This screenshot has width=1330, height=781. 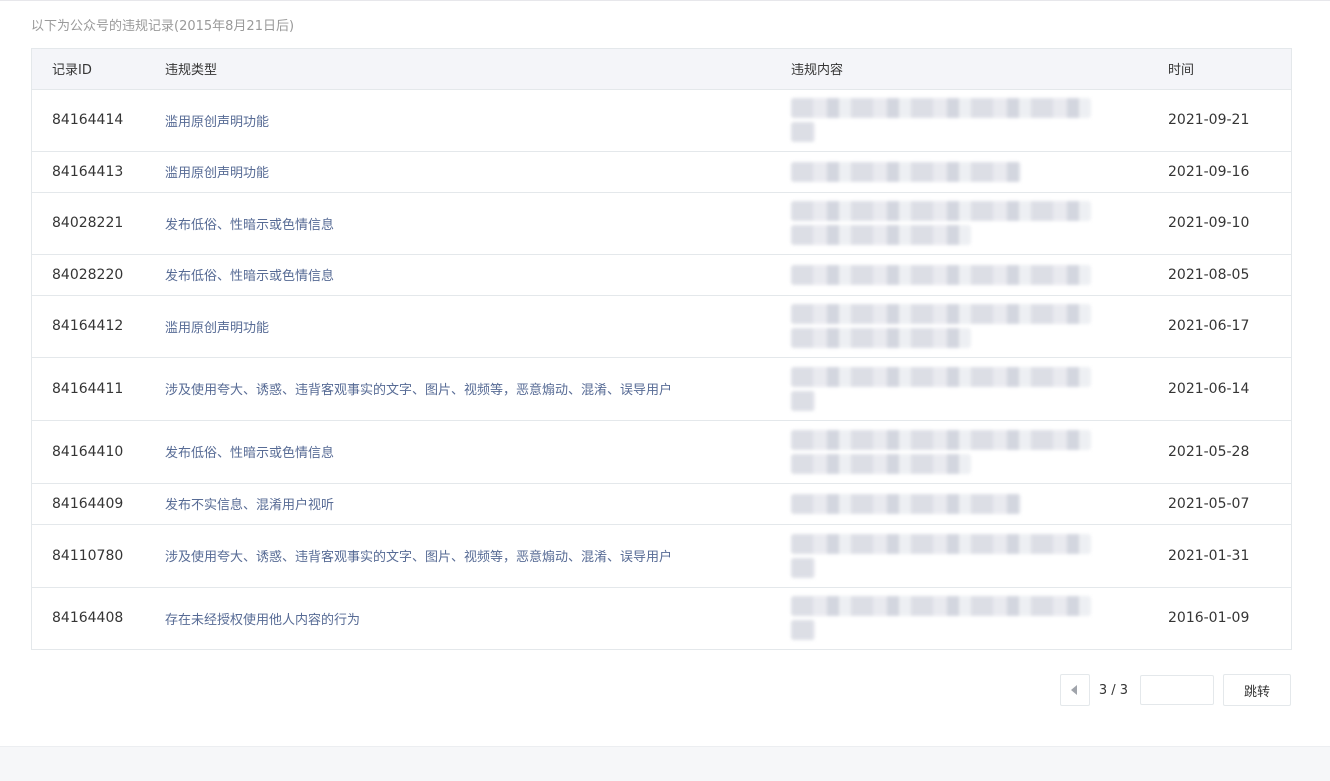 What do you see at coordinates (1229, 326) in the screenshot?
I see `record-time: 2021-06-17` at bounding box center [1229, 326].